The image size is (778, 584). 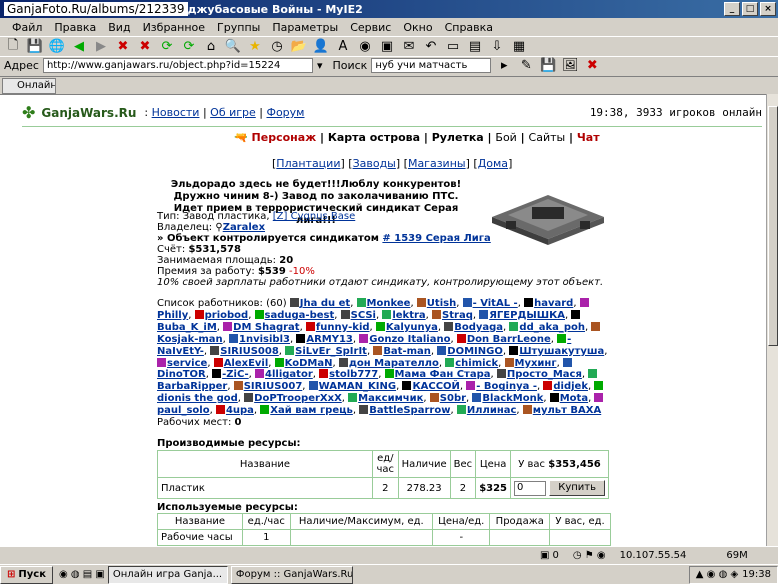 What do you see at coordinates (26, 574) in the screenshot?
I see `start-button: ⊞ Пуск` at bounding box center [26, 574].